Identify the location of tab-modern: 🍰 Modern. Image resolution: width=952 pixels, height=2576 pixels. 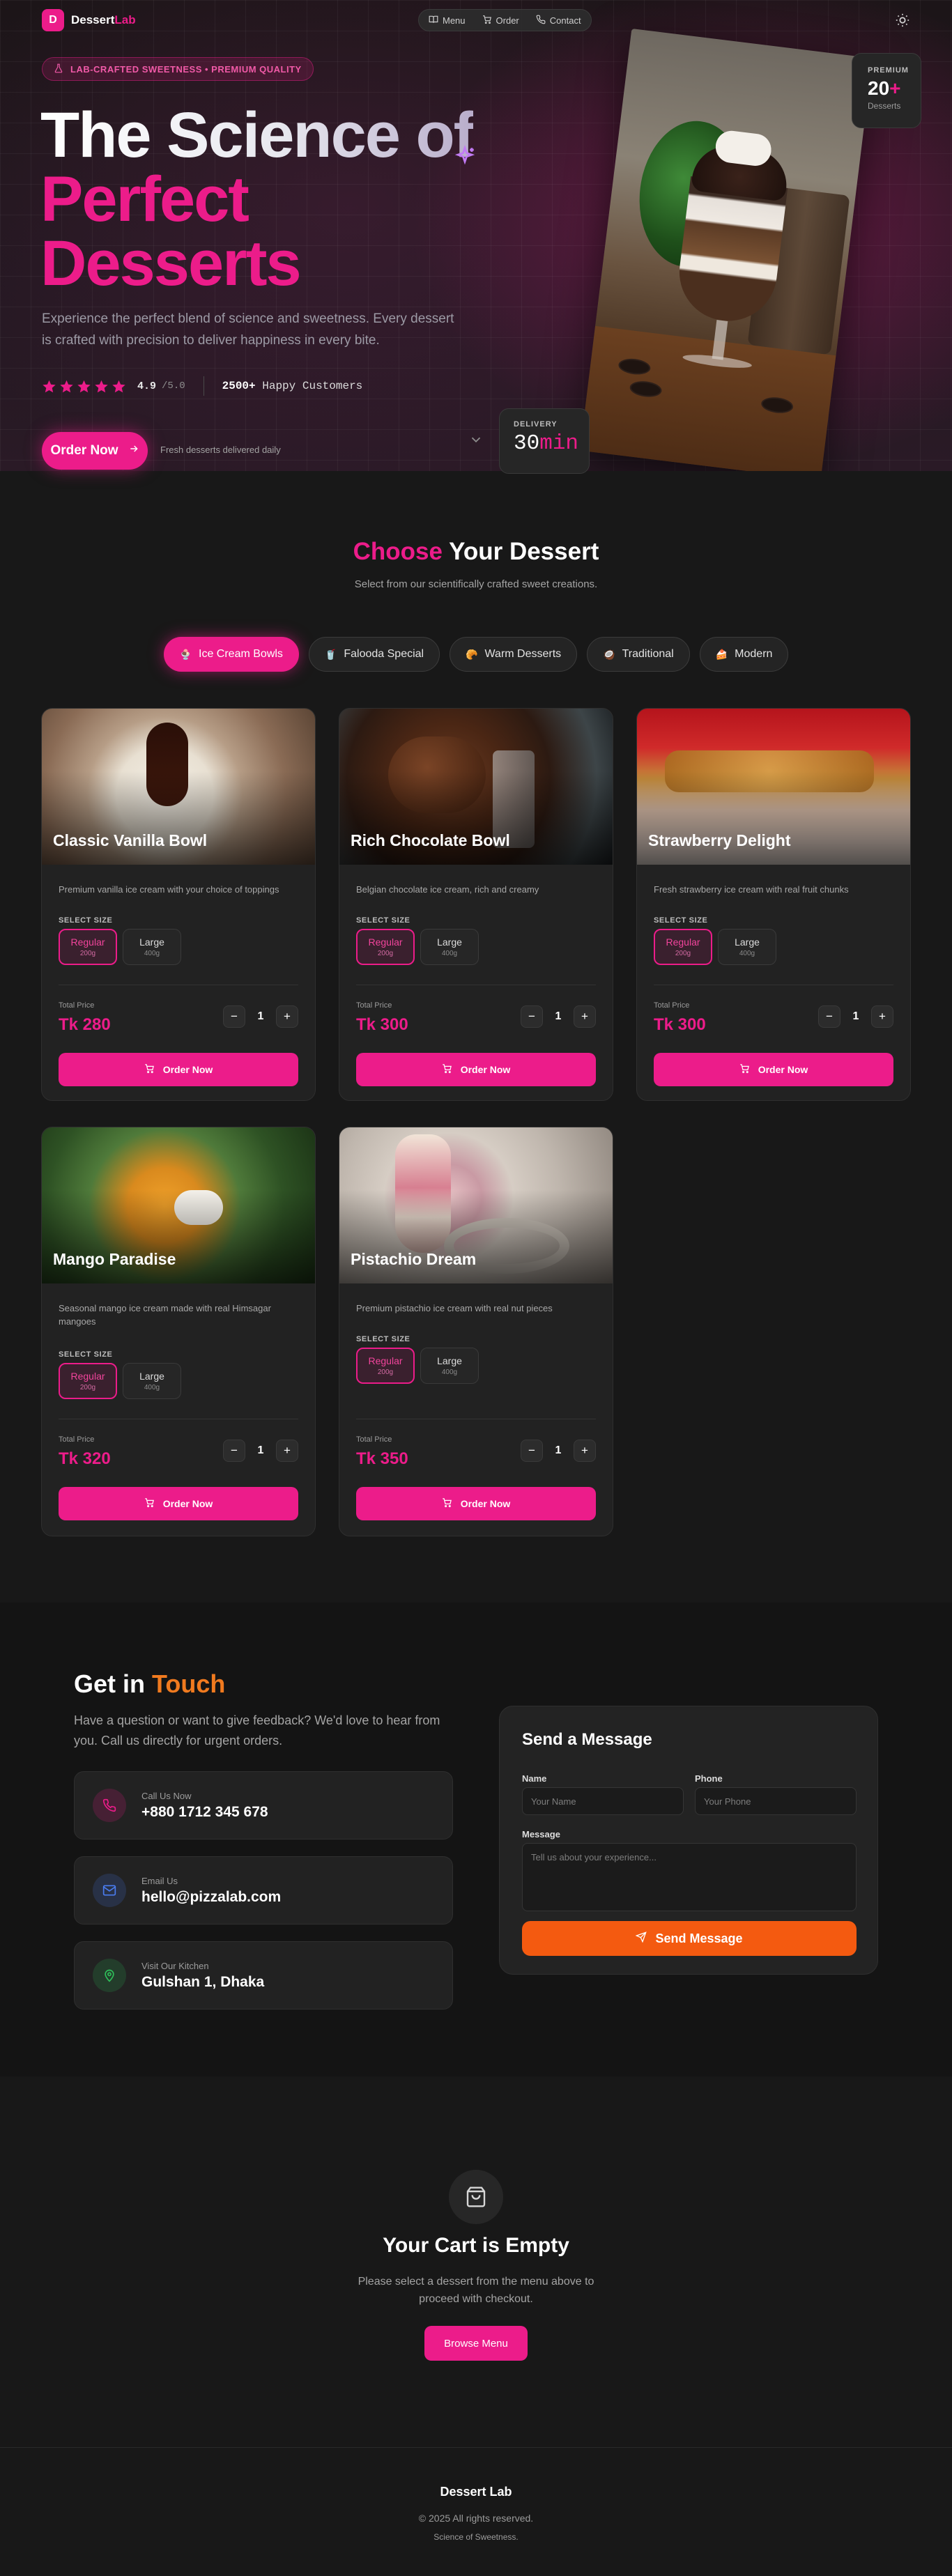
(744, 654).